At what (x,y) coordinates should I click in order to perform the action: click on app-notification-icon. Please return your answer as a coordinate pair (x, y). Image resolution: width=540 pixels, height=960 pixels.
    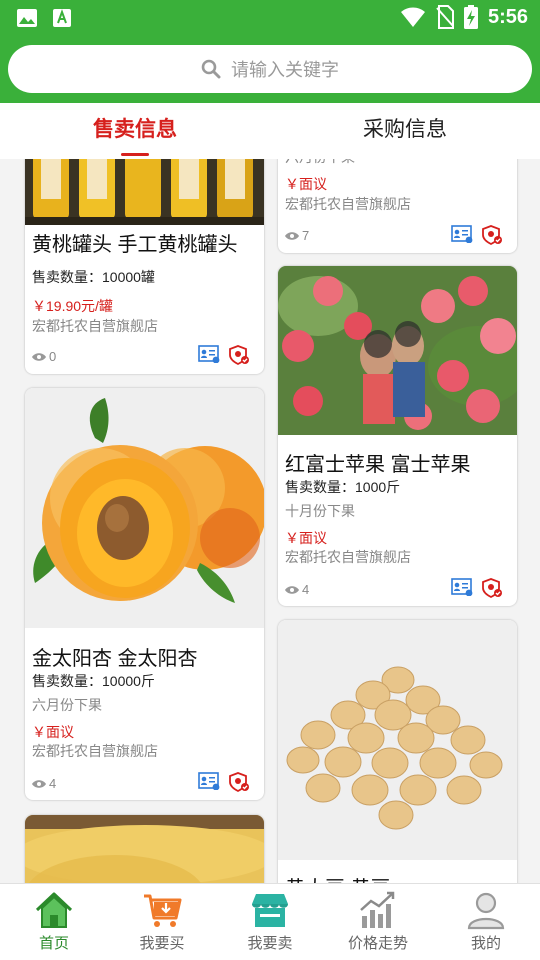
    Looking at the image, I should click on (62, 18).